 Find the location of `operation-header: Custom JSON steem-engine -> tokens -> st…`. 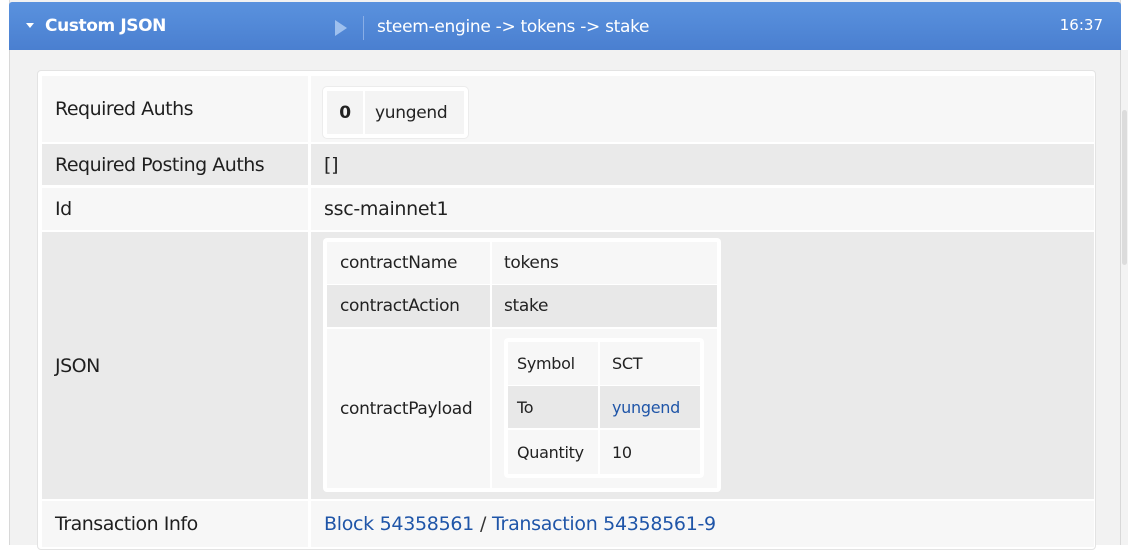

operation-header: Custom JSON steem-engine -> tokens -> st… is located at coordinates (565, 26).